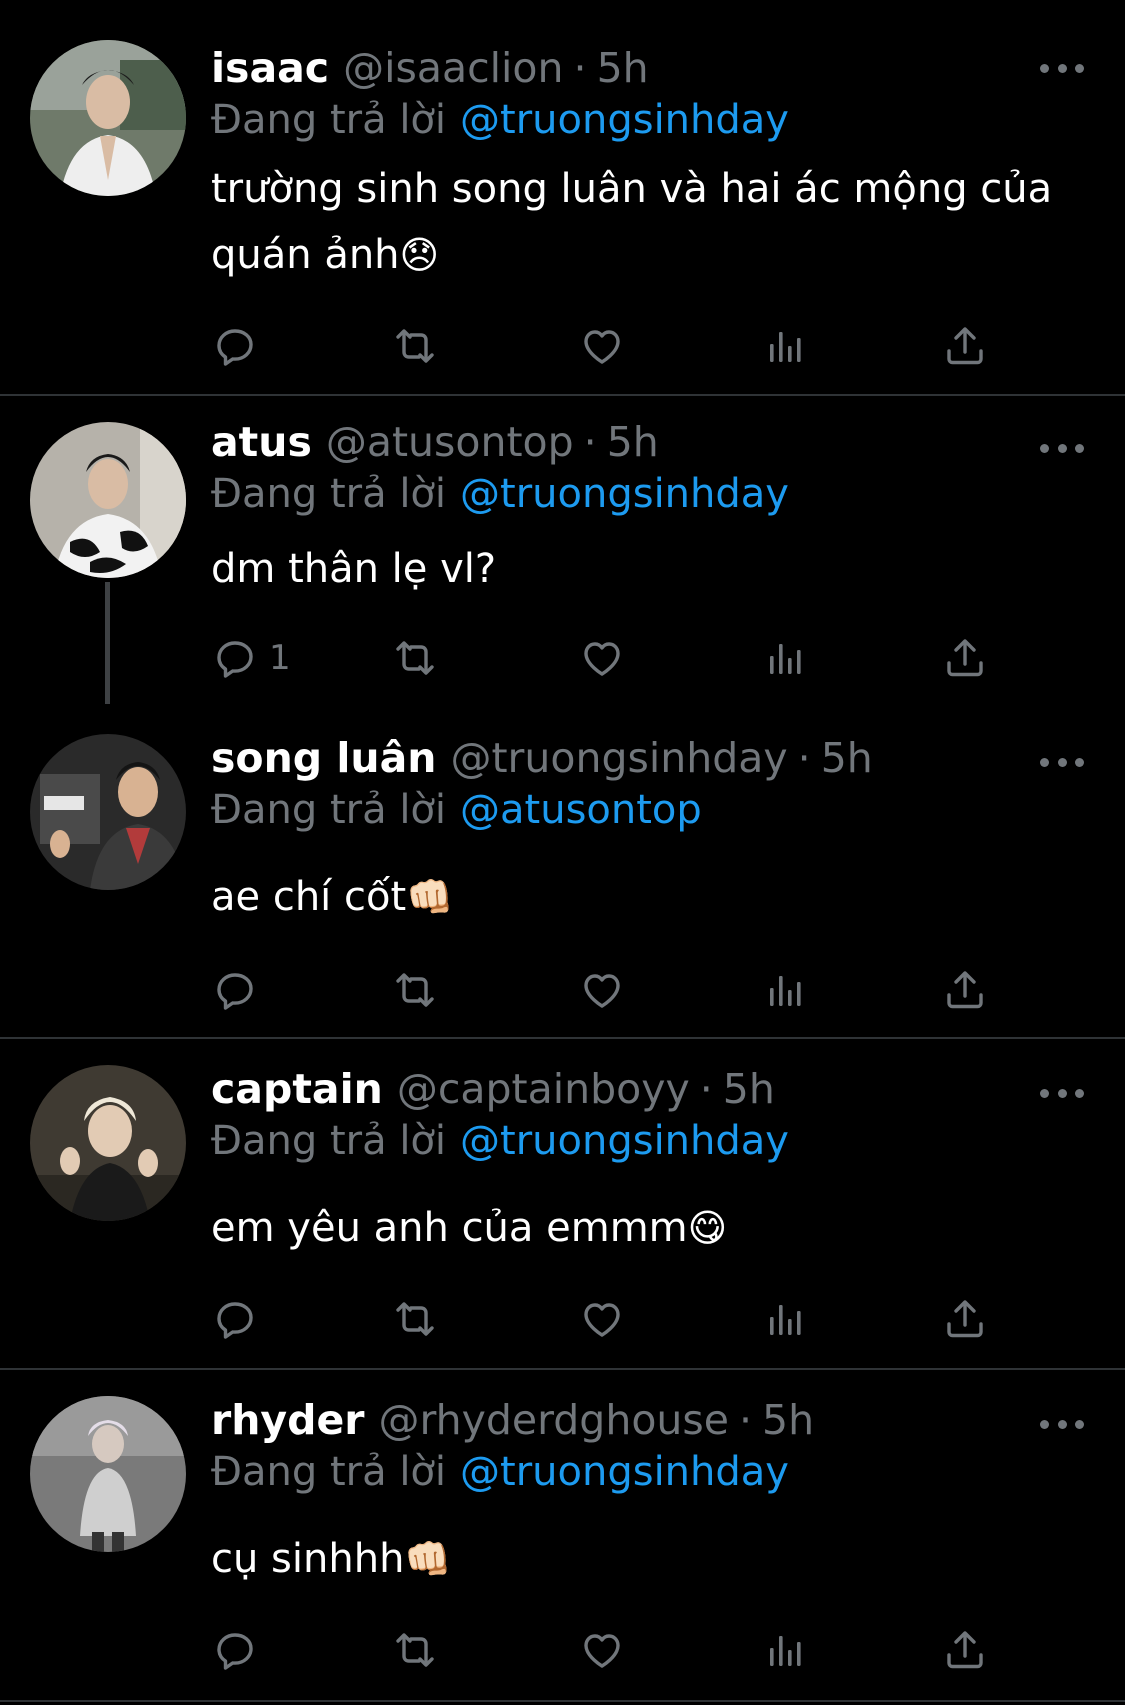  I want to click on display-name: song luân, so click(323, 758).